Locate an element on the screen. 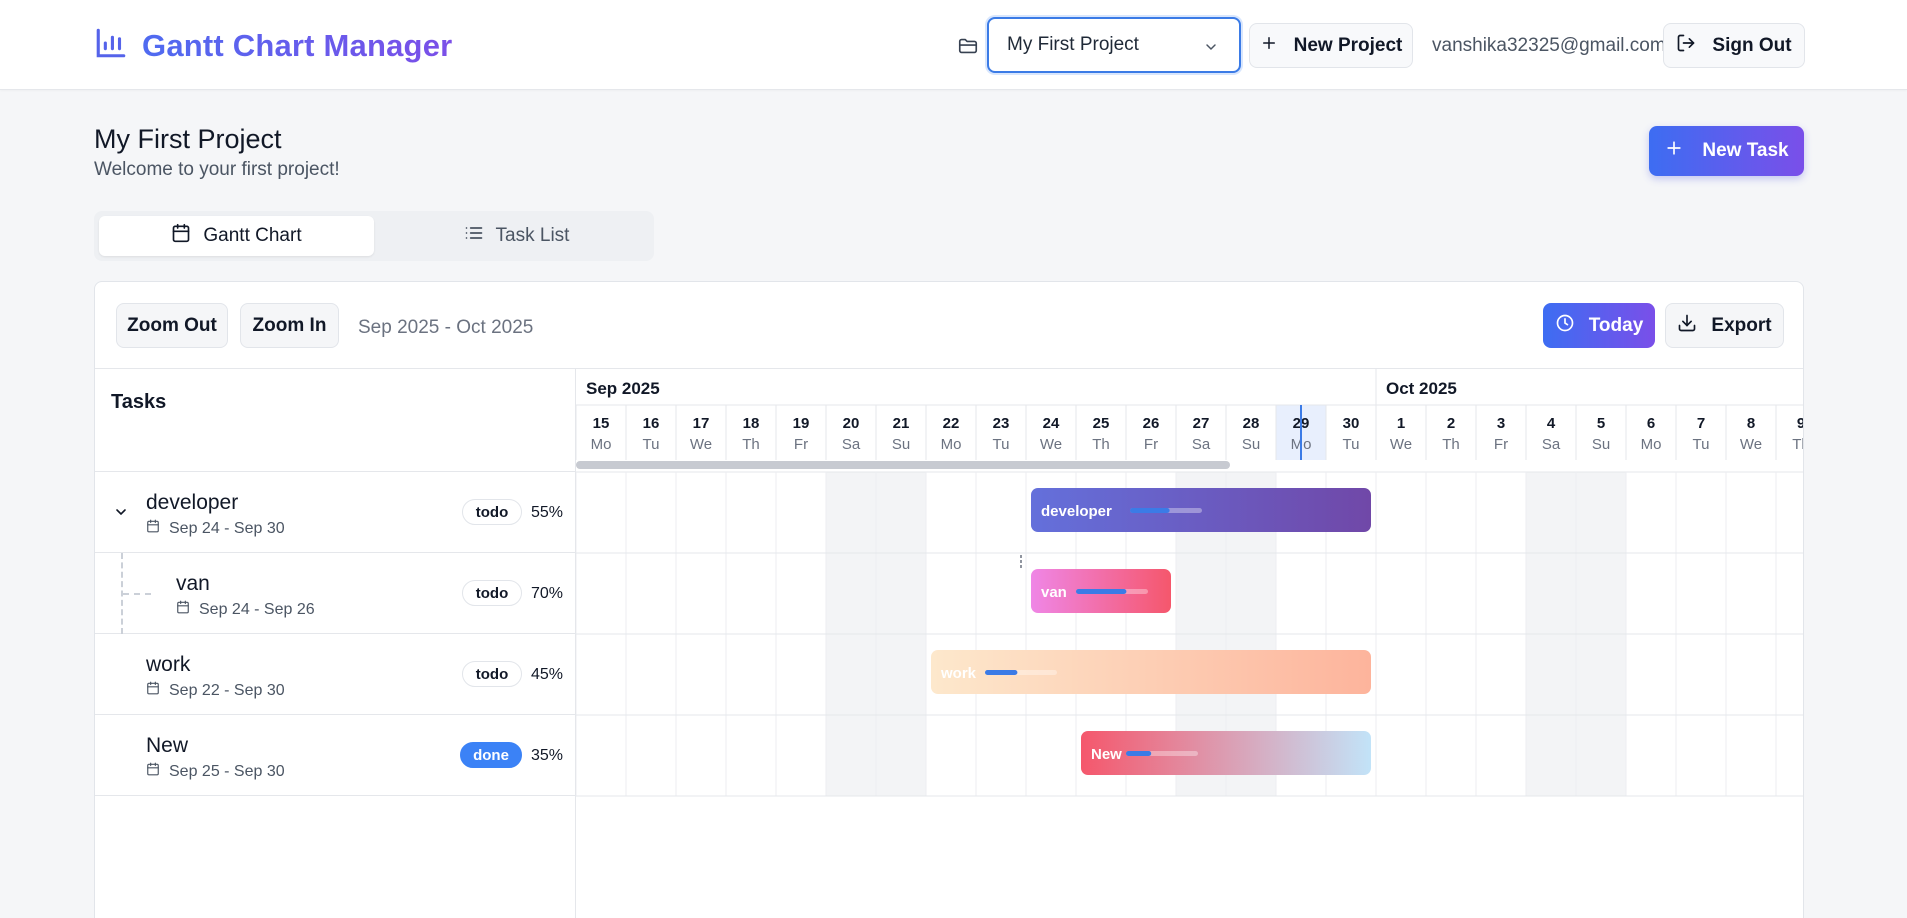 The width and height of the screenshot is (1907, 918). download-icon is located at coordinates (1687, 326).